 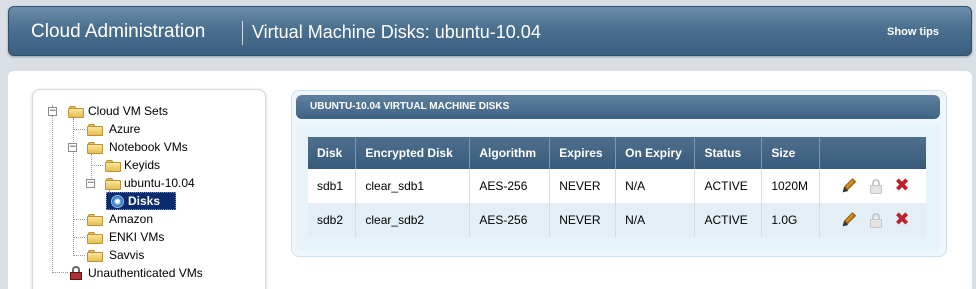 What do you see at coordinates (413, 186) in the screenshot?
I see `cell-encrypted-disk: clear_sdb1` at bounding box center [413, 186].